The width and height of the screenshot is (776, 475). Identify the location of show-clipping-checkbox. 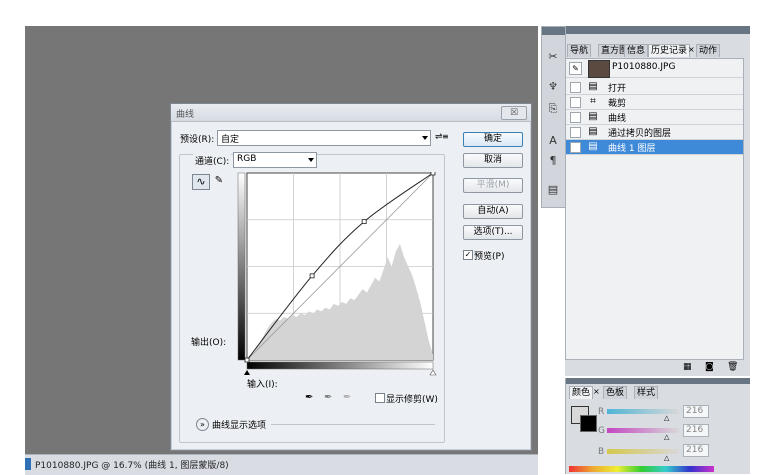
(380, 398).